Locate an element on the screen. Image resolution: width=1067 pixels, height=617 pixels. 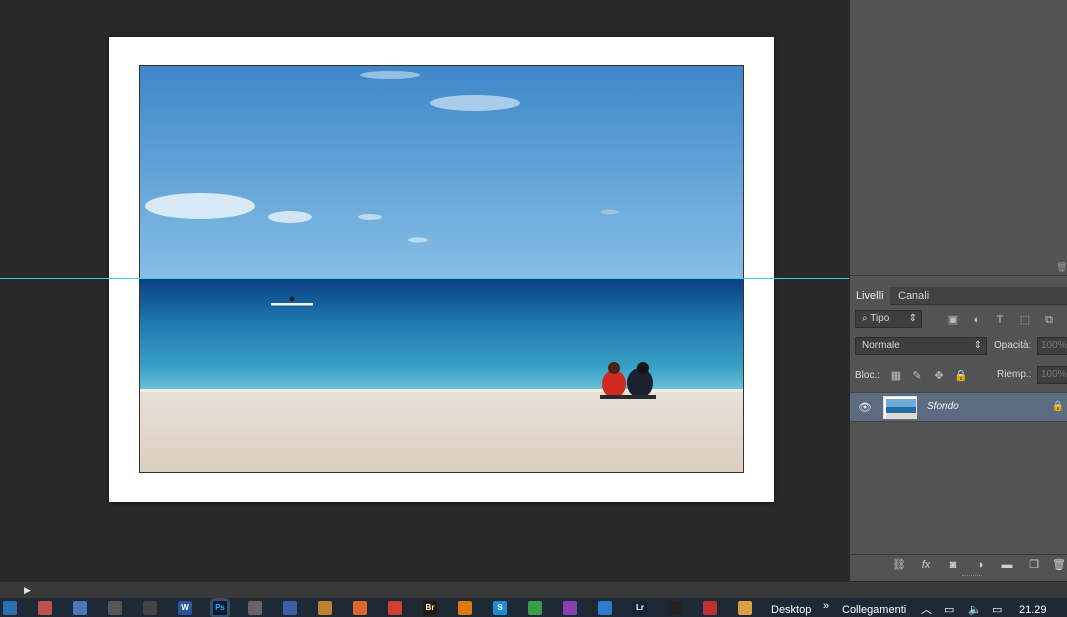
bridge-icon: Br is located at coordinates (430, 608).